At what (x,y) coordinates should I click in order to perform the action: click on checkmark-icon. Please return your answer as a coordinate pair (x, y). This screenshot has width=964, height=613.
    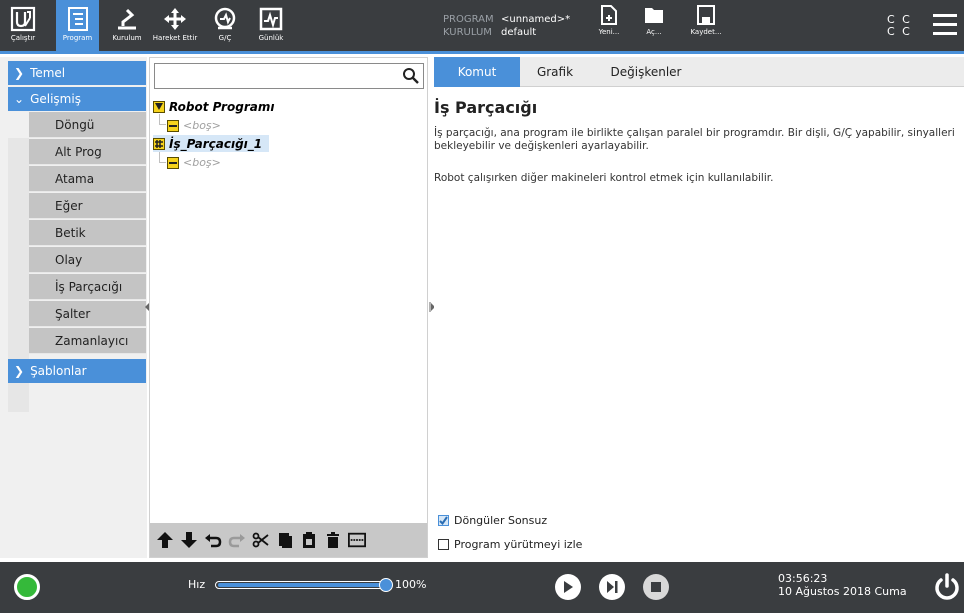
    Looking at the image, I should click on (443, 520).